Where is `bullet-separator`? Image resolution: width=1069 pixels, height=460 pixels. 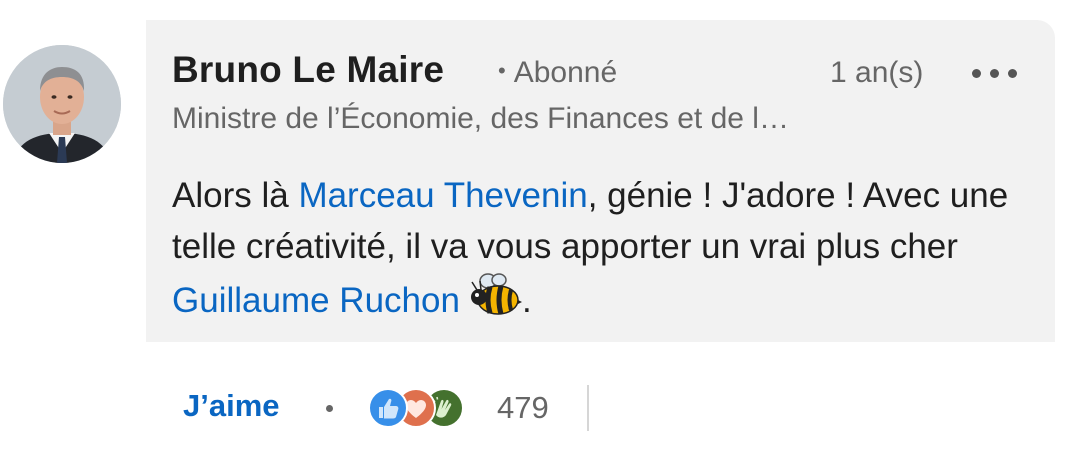
bullet-separator is located at coordinates (329, 408).